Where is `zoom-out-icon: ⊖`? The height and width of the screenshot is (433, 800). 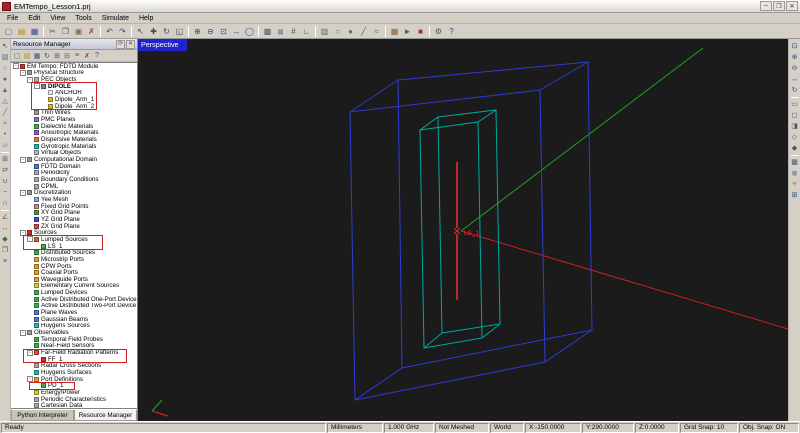
zoom-out-icon: ⊖ is located at coordinates (210, 31).